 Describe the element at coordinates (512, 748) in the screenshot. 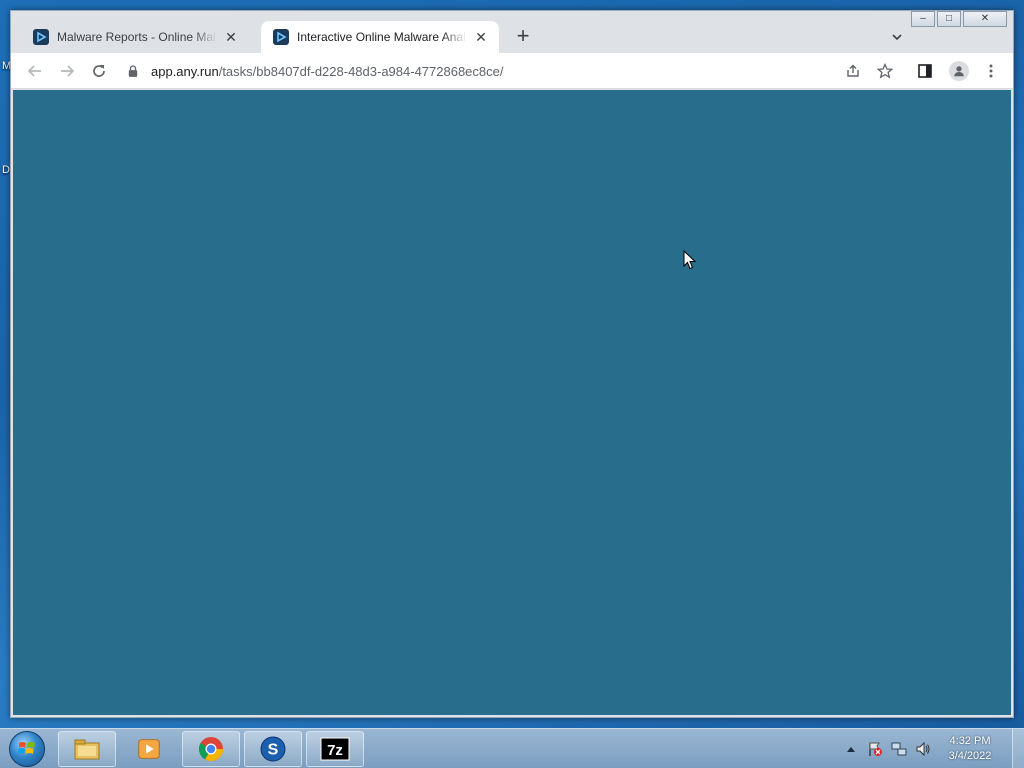

I see `taskbar: S 7z 4:32 PM 3/4/2022` at that location.